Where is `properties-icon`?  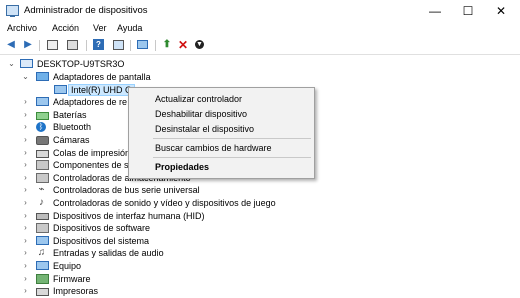
properties-icon is located at coordinates (52, 45).